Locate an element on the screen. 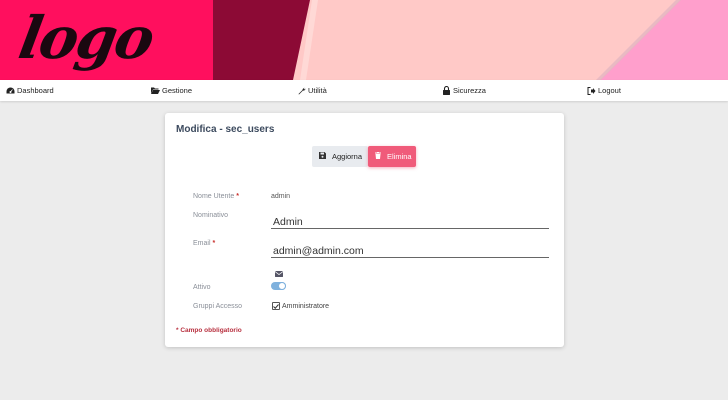 The height and width of the screenshot is (400, 728). nav-dashboard-label: Dashboard is located at coordinates (35, 90).